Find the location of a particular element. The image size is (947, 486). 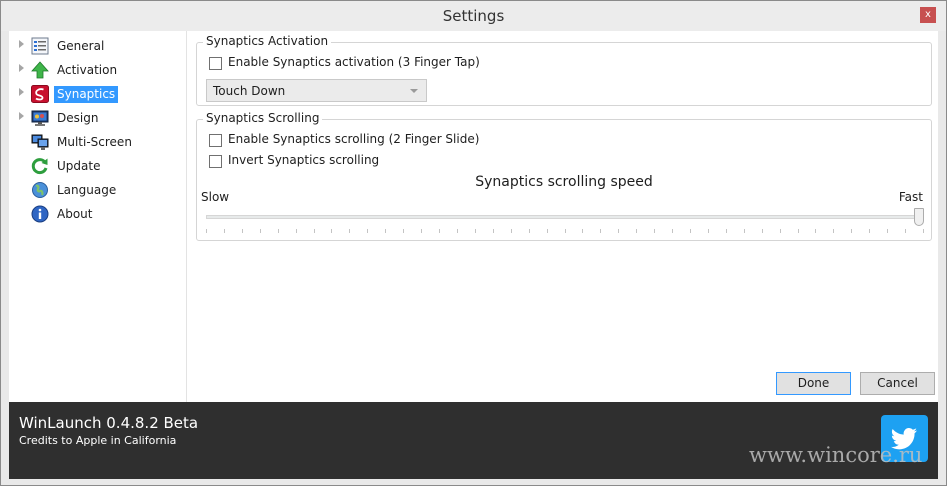

sidebar-item-multi-screen: Multi-Screen is located at coordinates (98, 142).